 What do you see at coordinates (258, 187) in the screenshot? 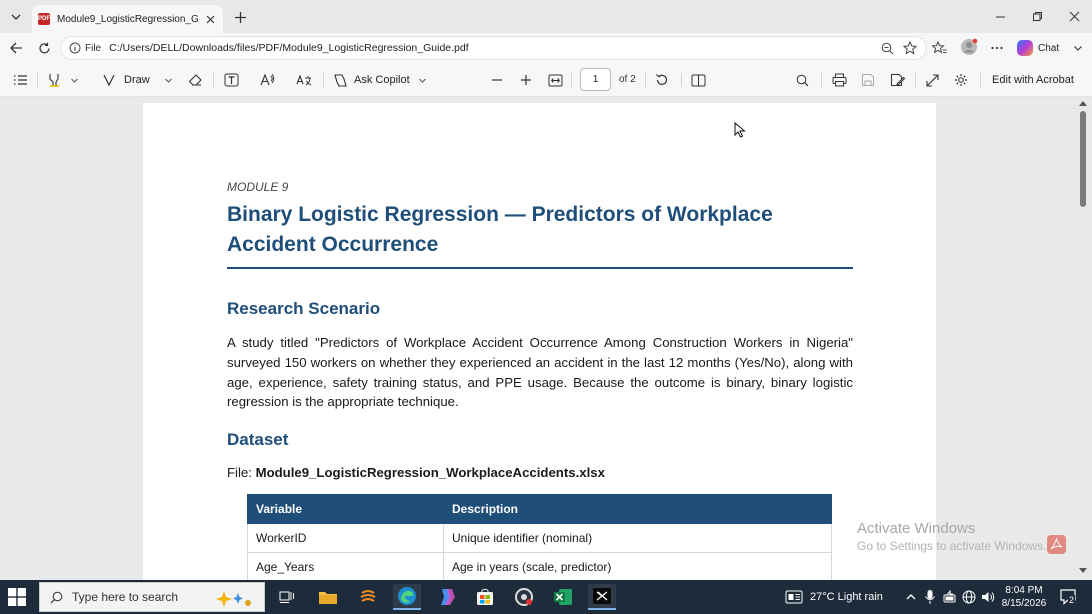
I see `module-label: MODULE 9` at bounding box center [258, 187].